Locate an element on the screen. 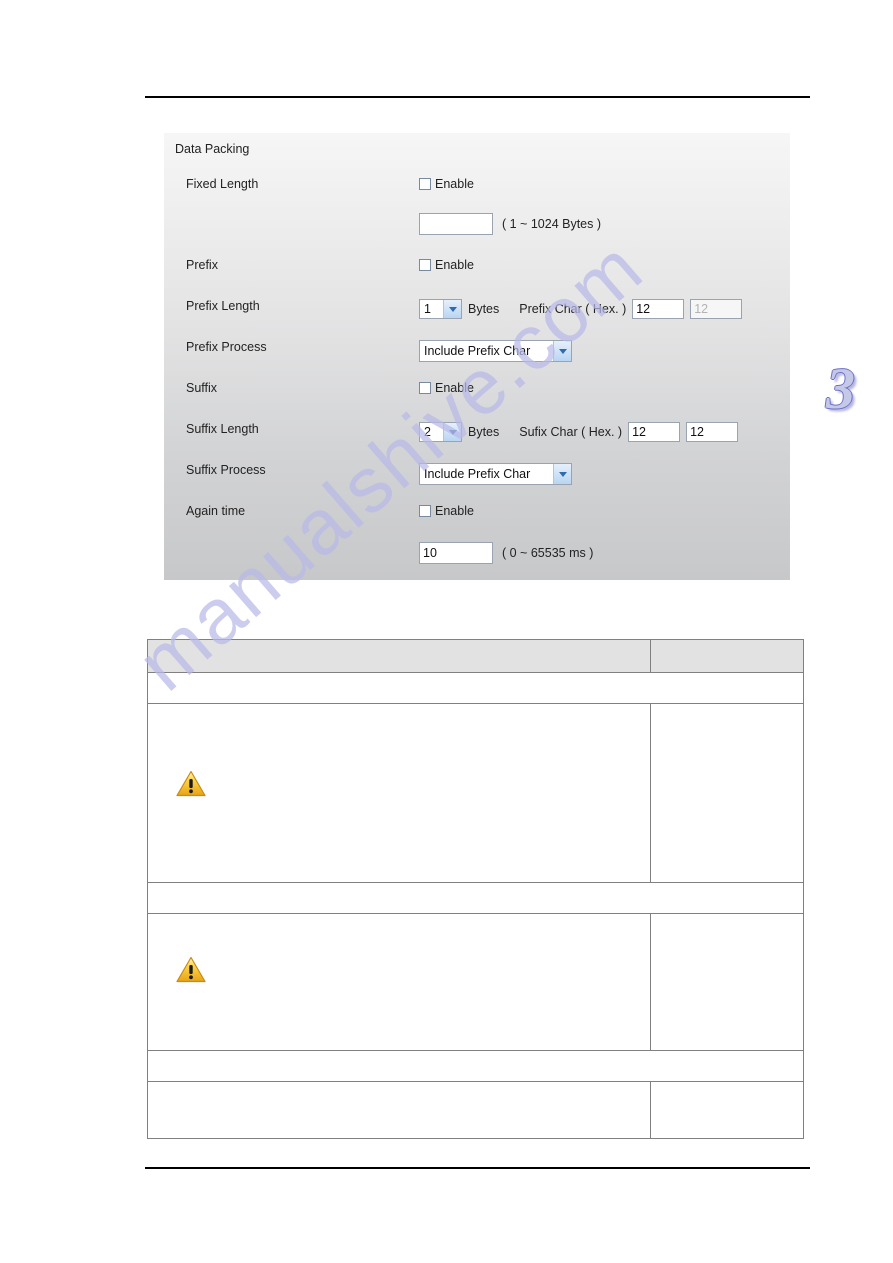 The height and width of the screenshot is (1263, 893). control-again-time-value: ( 0 ~ 65535 ms ) is located at coordinates (506, 553).